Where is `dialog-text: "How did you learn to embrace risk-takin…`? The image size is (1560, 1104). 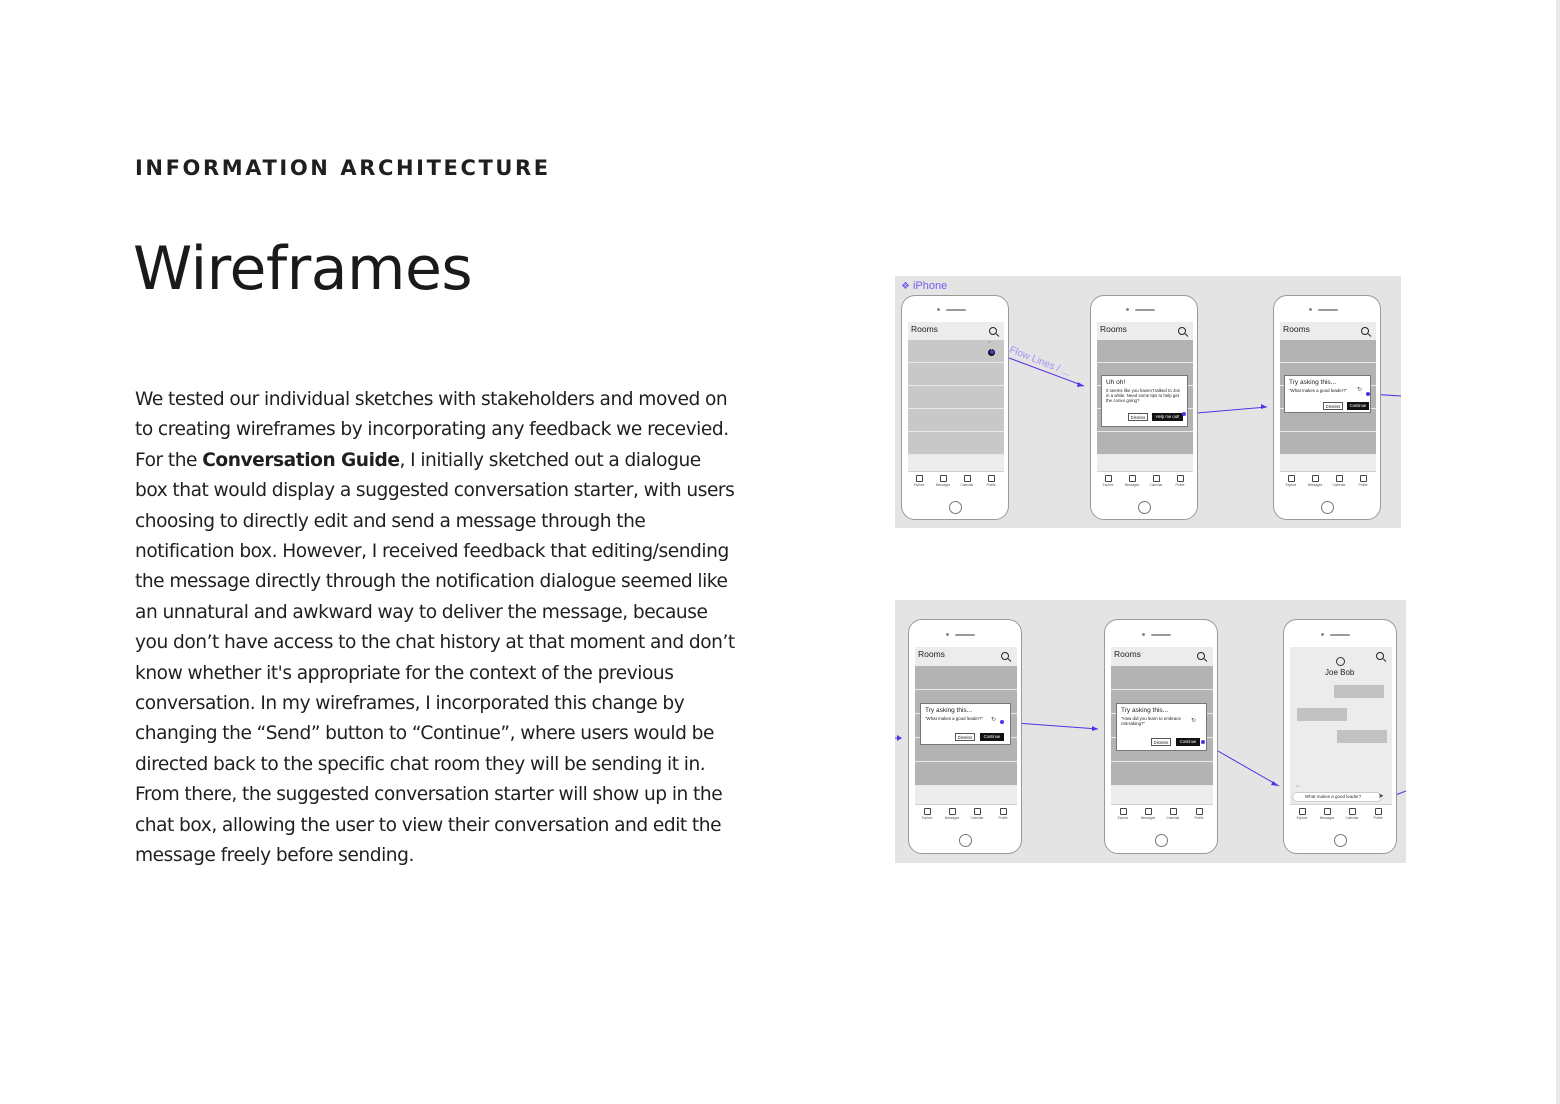
dialog-text: "How did you learn to embrace risk-takin… is located at coordinates (1151, 721).